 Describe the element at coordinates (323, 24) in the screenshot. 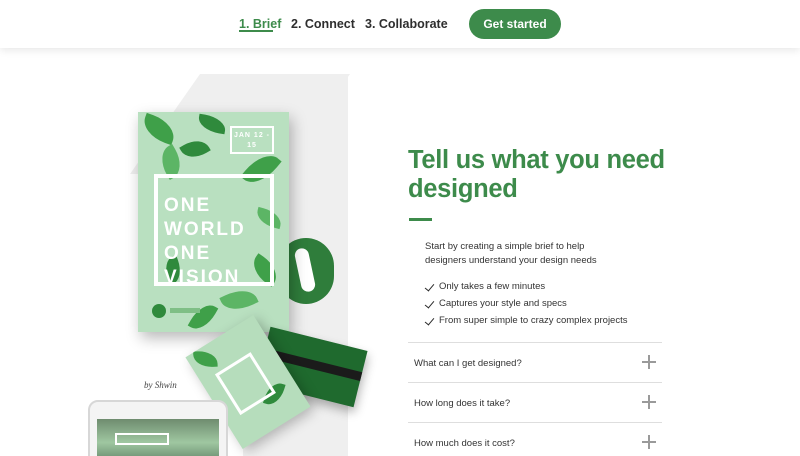

I see `step-connect-link: 2. Connect` at that location.